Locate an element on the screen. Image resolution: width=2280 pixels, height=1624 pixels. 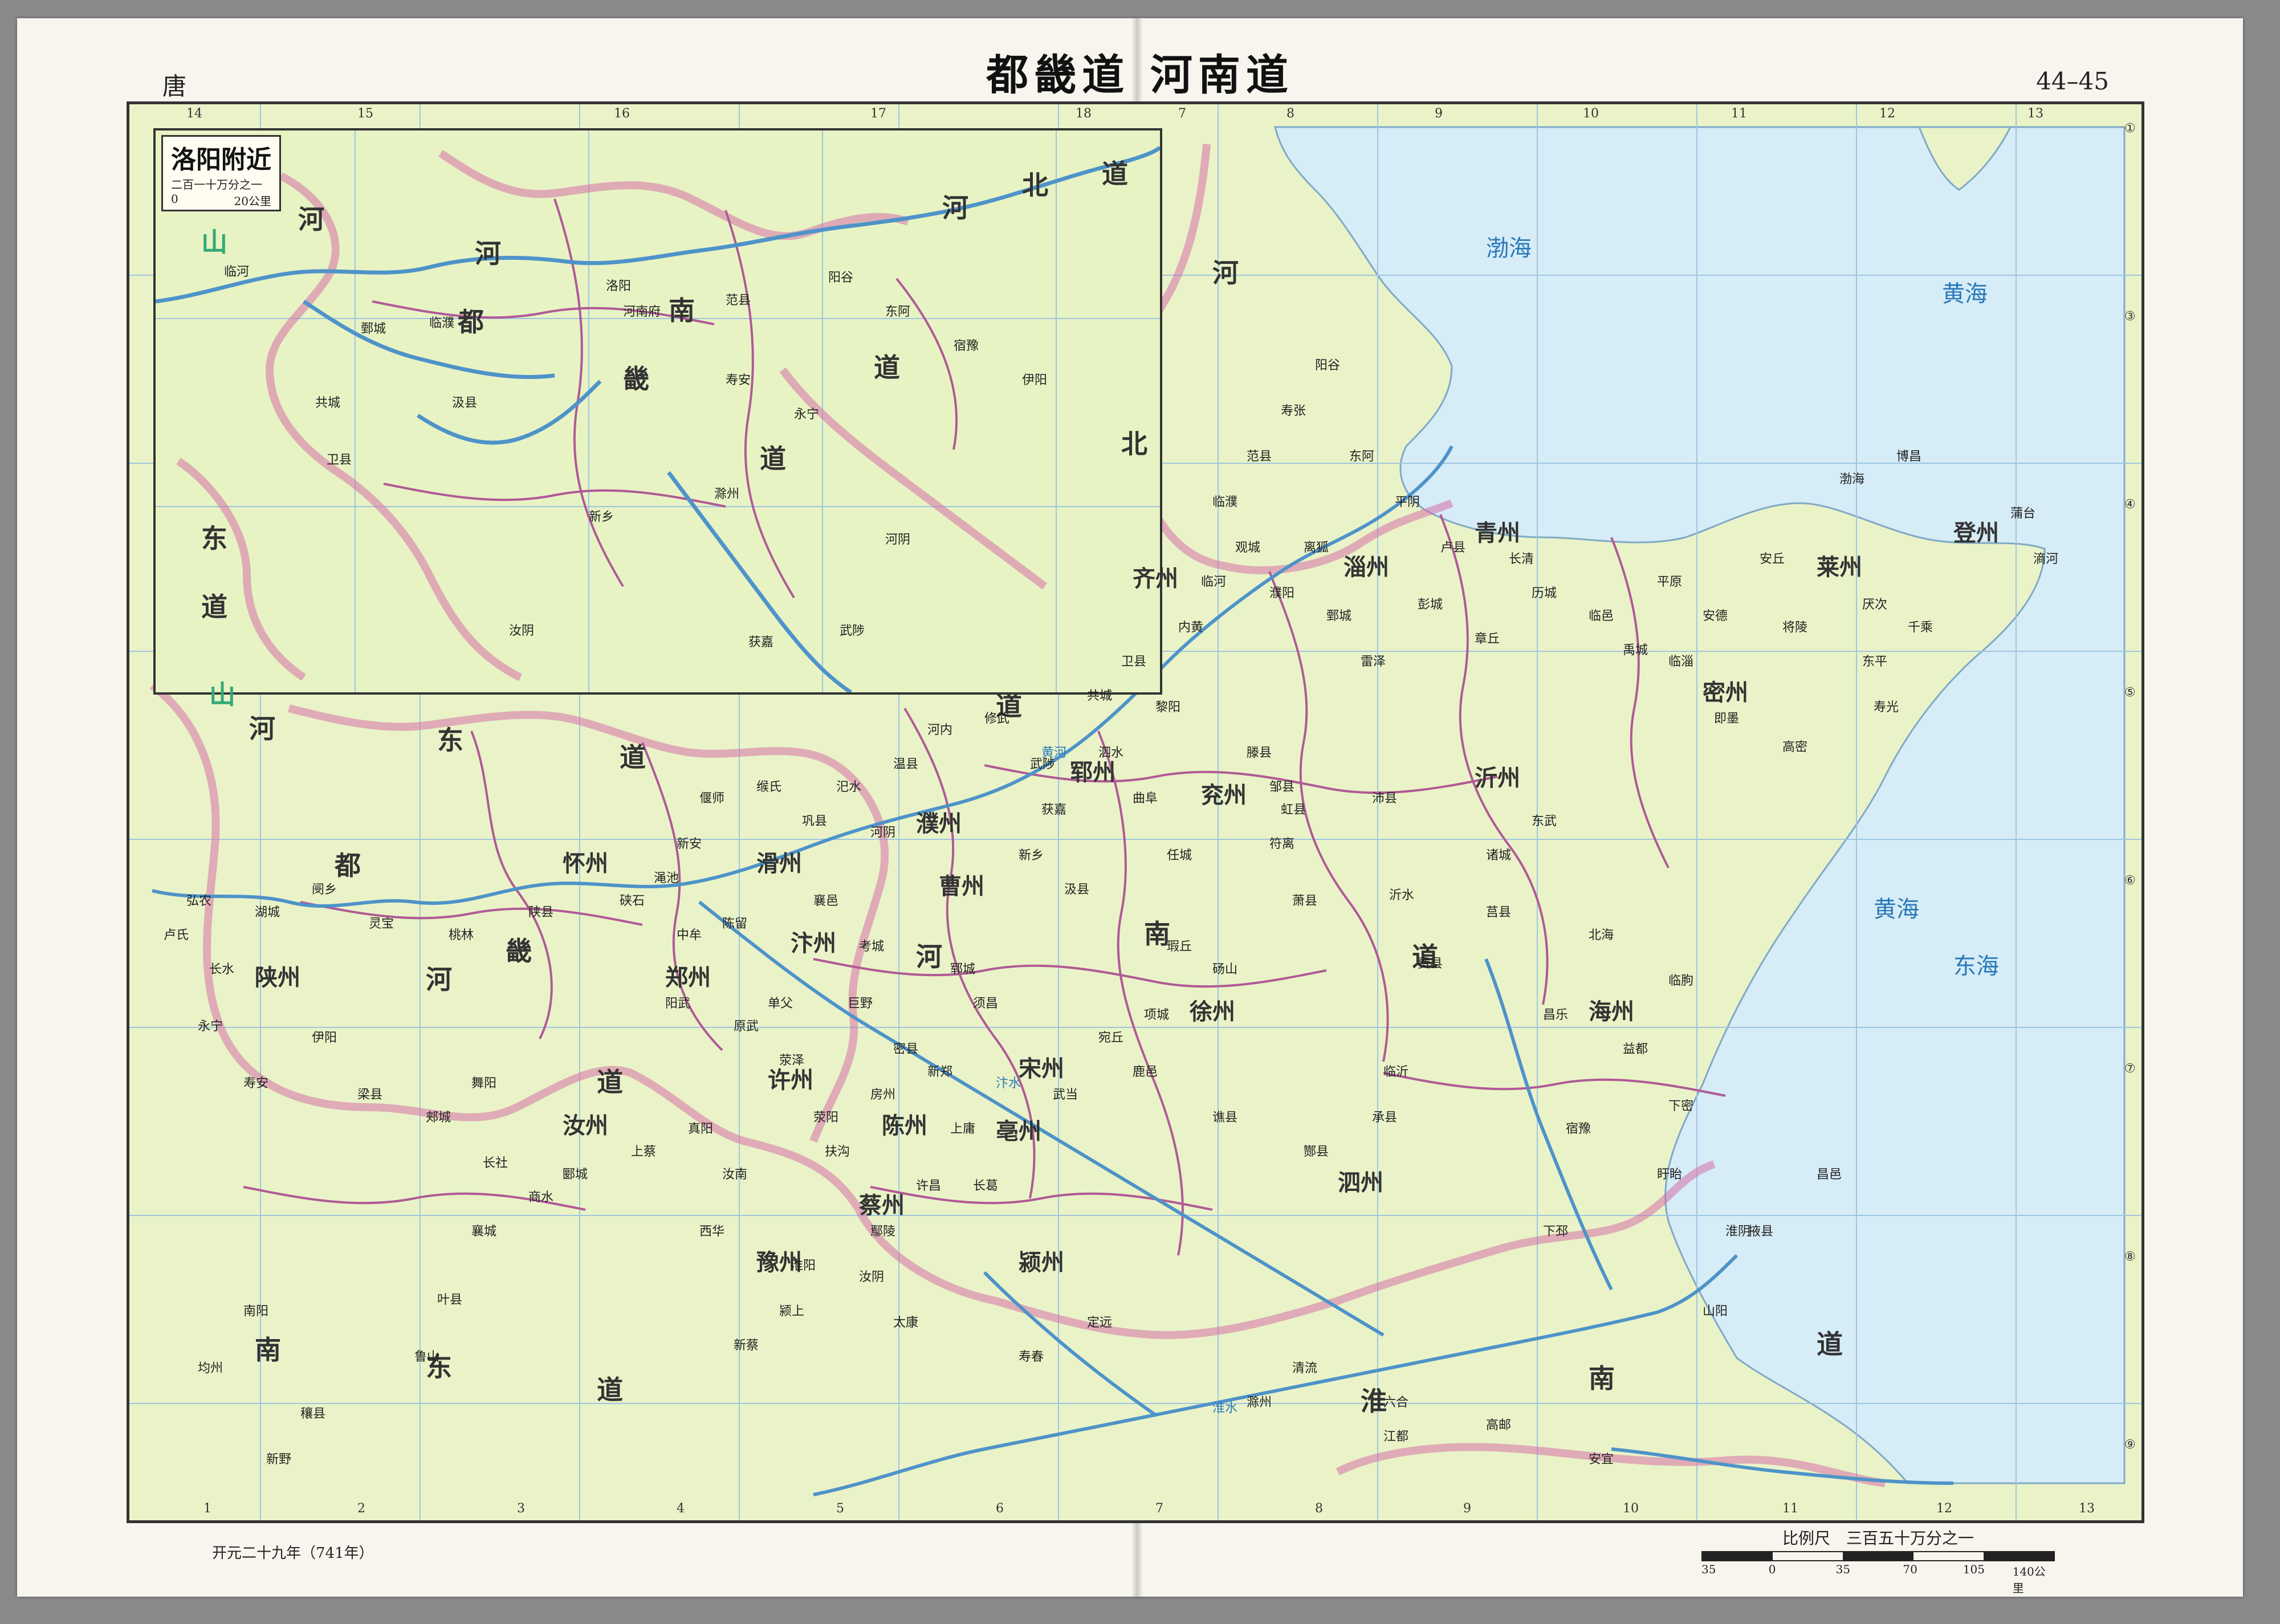
scale-bar: 比例尺 三百五十万分之一 35 0 35 70 105 140公里 is located at coordinates (1878, 1561).